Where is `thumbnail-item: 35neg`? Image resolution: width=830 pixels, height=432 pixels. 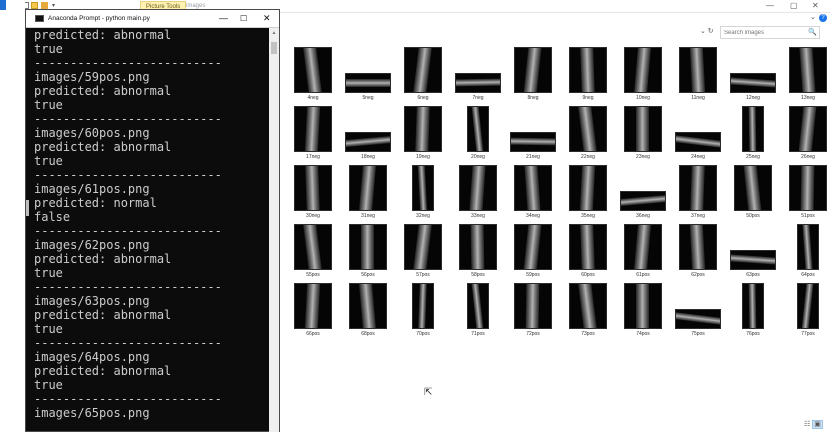 thumbnail-item: 35neg is located at coordinates (588, 193).